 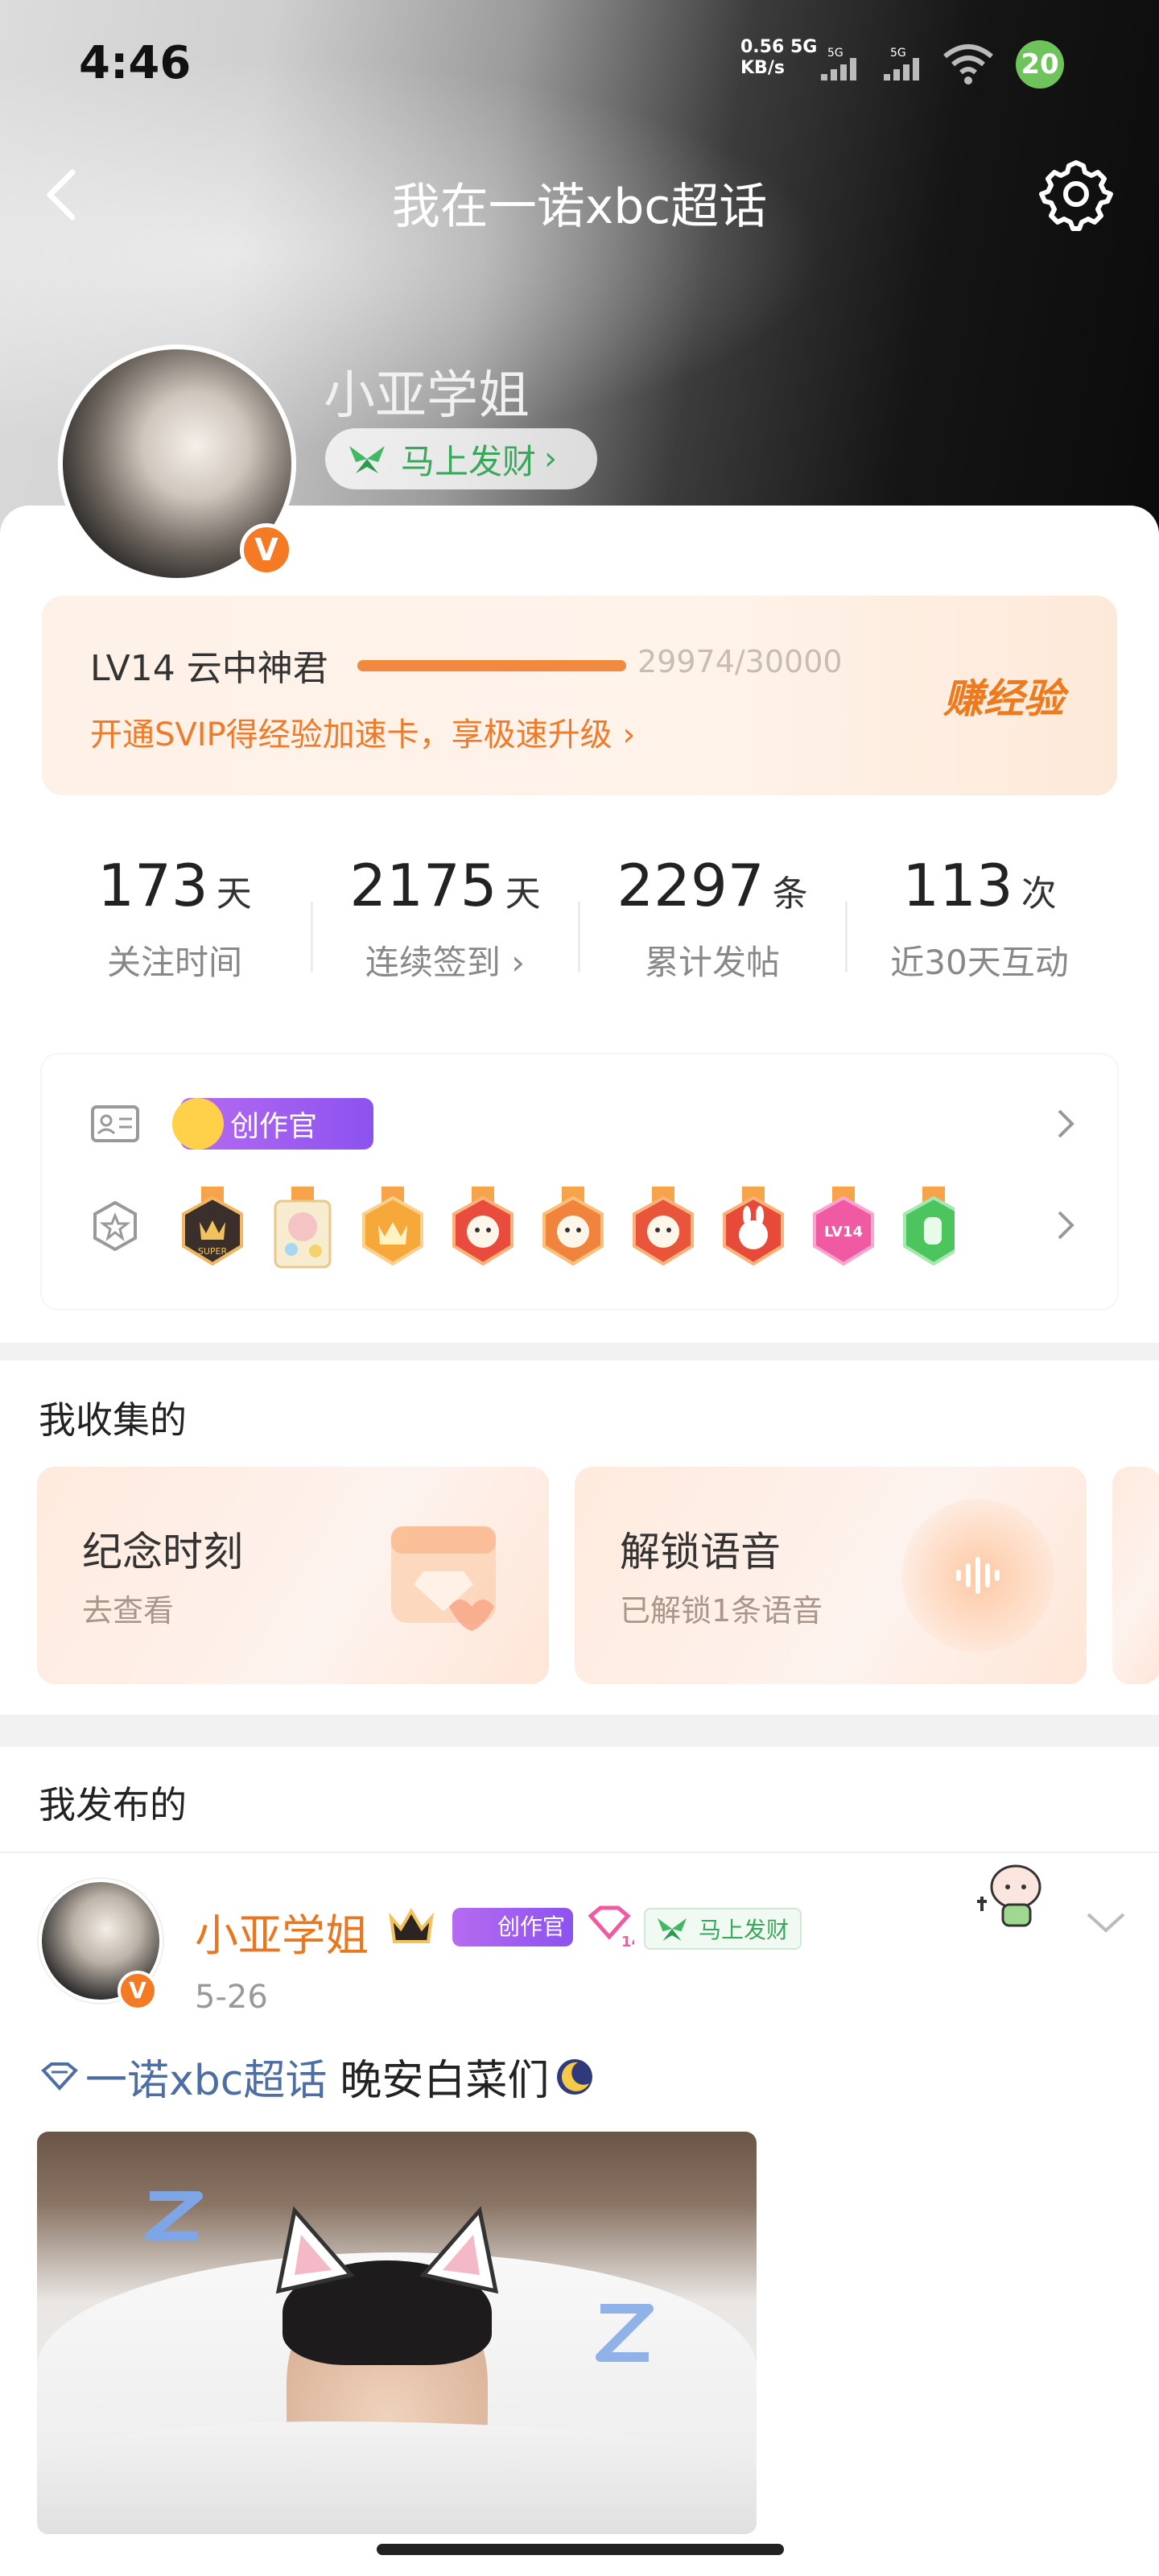 What do you see at coordinates (266, 549) in the screenshot?
I see `verified-badge: V` at bounding box center [266, 549].